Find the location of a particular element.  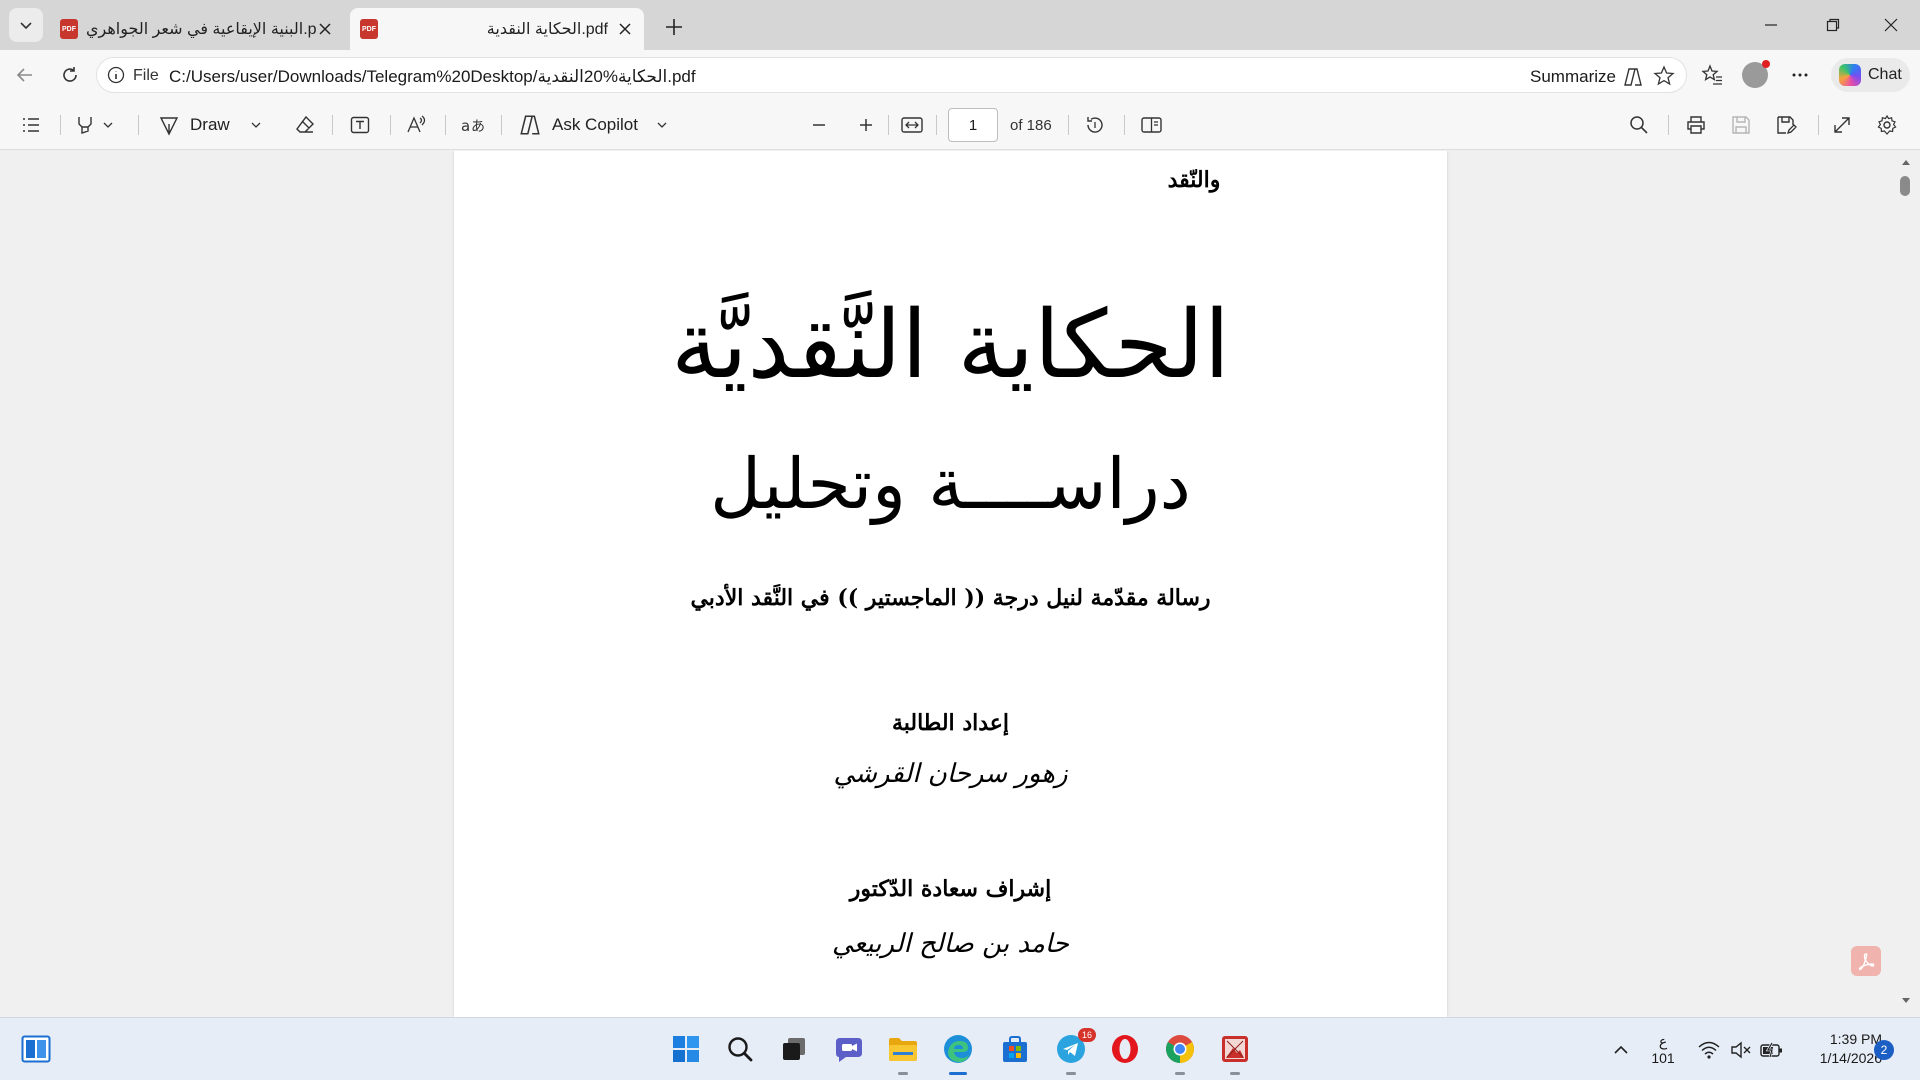

battery-charging-icon is located at coordinates (1771, 1049).